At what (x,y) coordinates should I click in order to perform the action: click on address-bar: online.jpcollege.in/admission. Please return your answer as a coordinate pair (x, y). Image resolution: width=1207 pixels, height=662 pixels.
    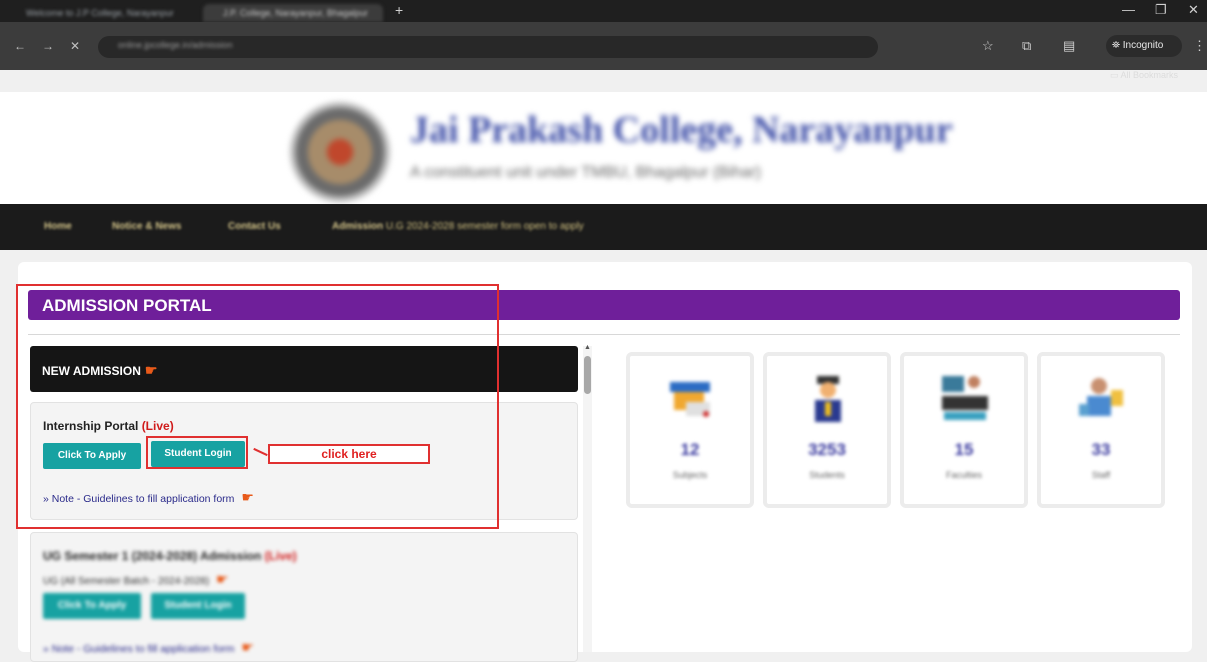
    Looking at the image, I should click on (488, 47).